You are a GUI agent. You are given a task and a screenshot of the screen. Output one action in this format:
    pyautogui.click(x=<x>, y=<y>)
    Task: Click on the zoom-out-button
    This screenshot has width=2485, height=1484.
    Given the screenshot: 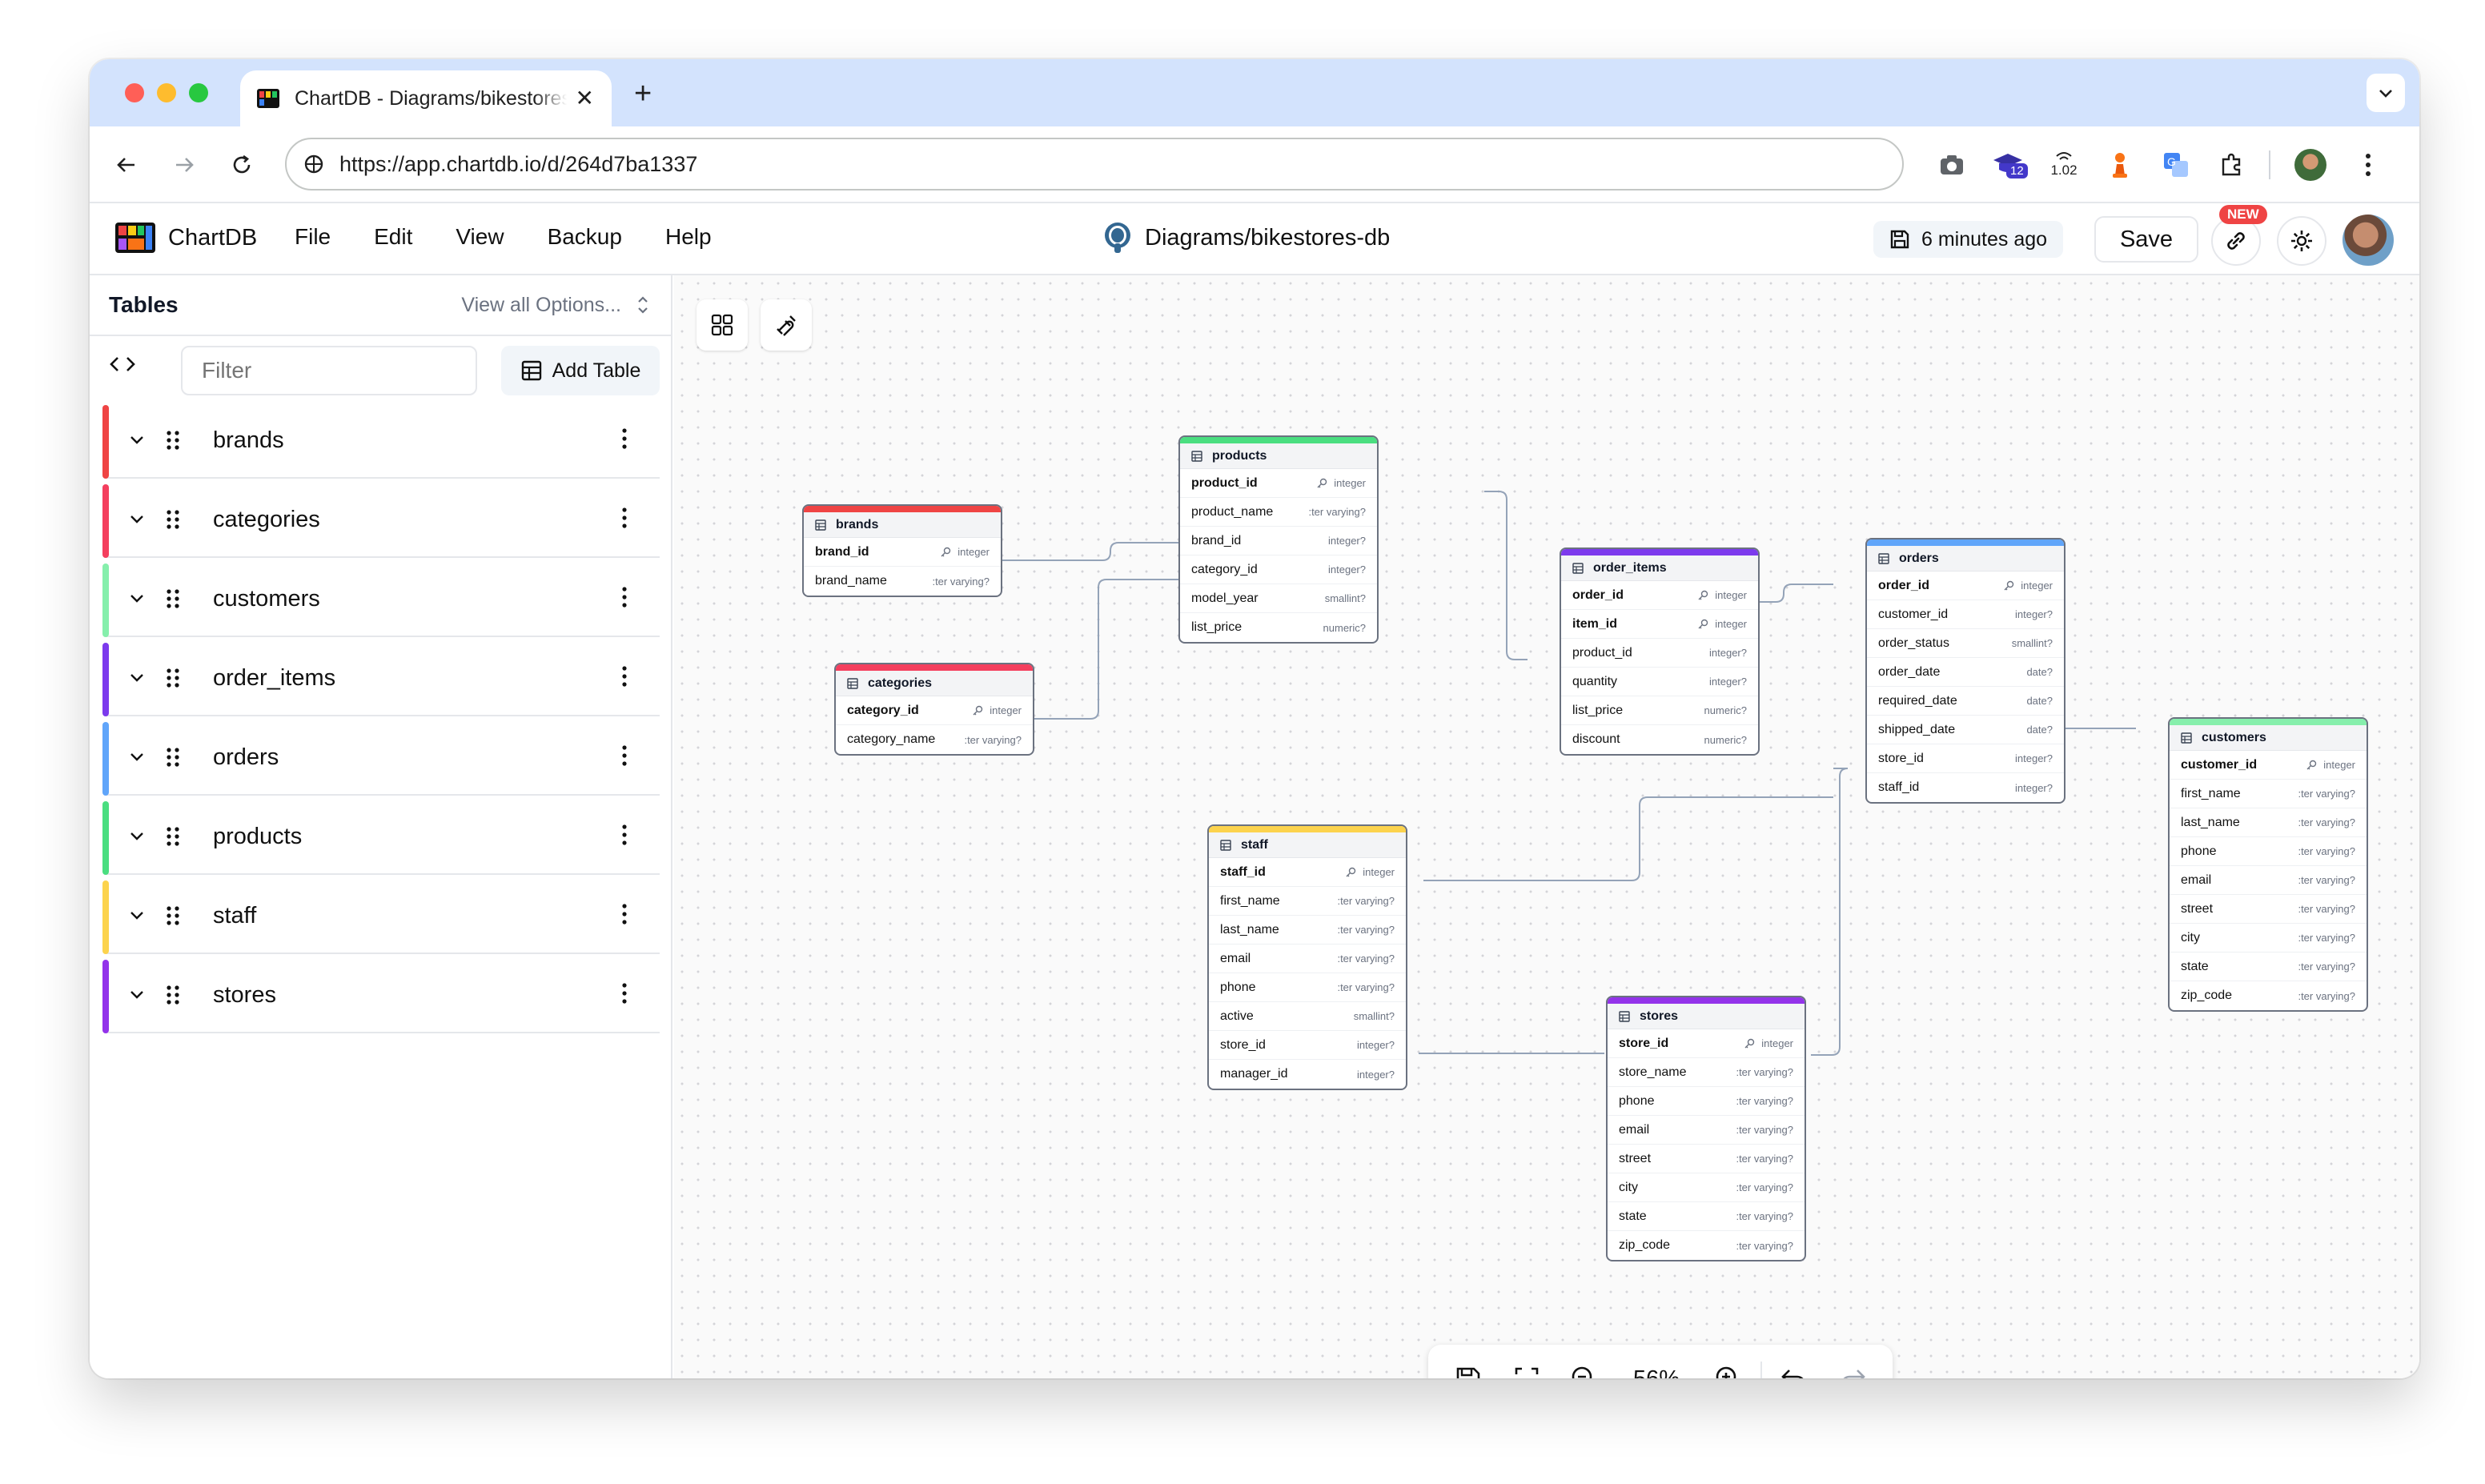 What is the action you would take?
    pyautogui.click(x=1584, y=1366)
    